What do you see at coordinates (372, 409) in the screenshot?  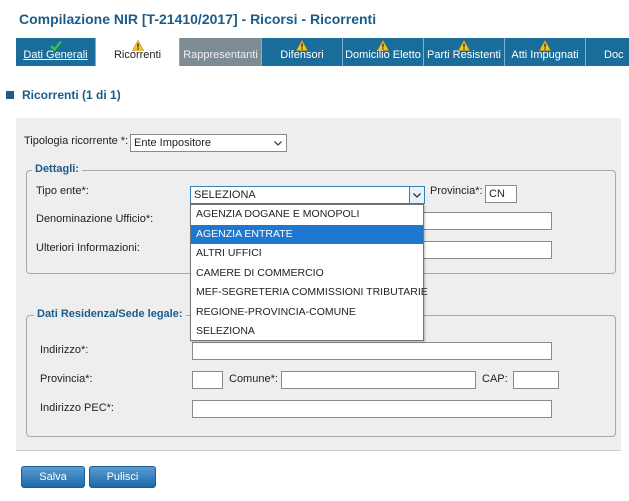 I see `pec-input` at bounding box center [372, 409].